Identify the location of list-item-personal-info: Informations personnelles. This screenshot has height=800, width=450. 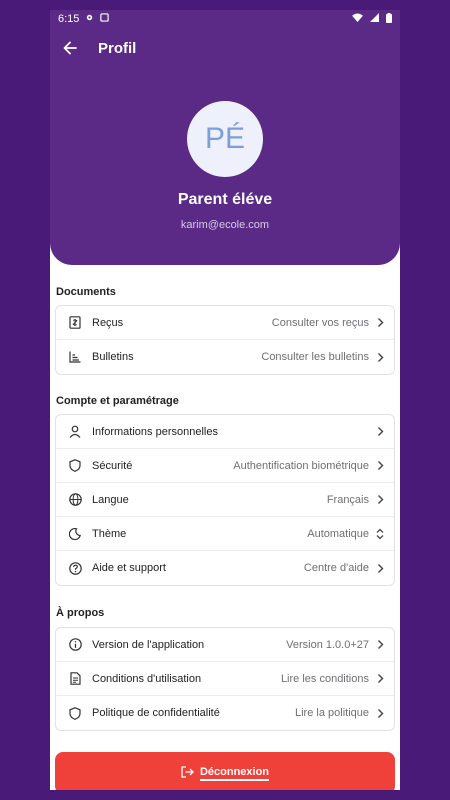
(225, 432).